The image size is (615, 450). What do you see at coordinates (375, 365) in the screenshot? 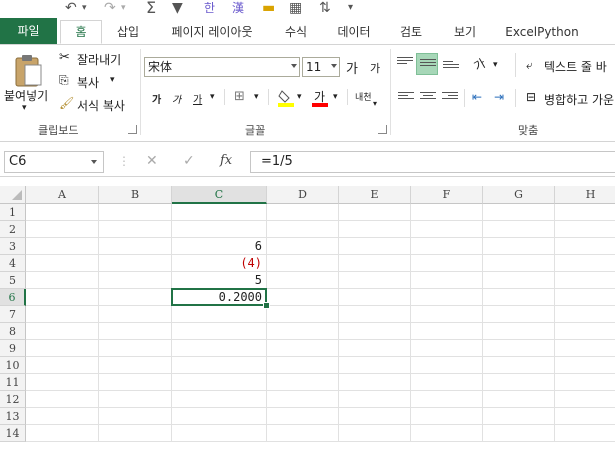
I see `cell-e10` at bounding box center [375, 365].